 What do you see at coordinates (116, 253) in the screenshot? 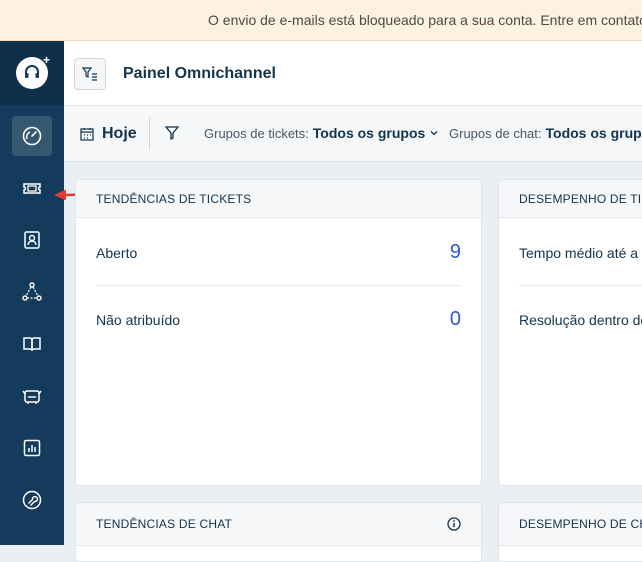
I see `metric-label: Aberto` at bounding box center [116, 253].